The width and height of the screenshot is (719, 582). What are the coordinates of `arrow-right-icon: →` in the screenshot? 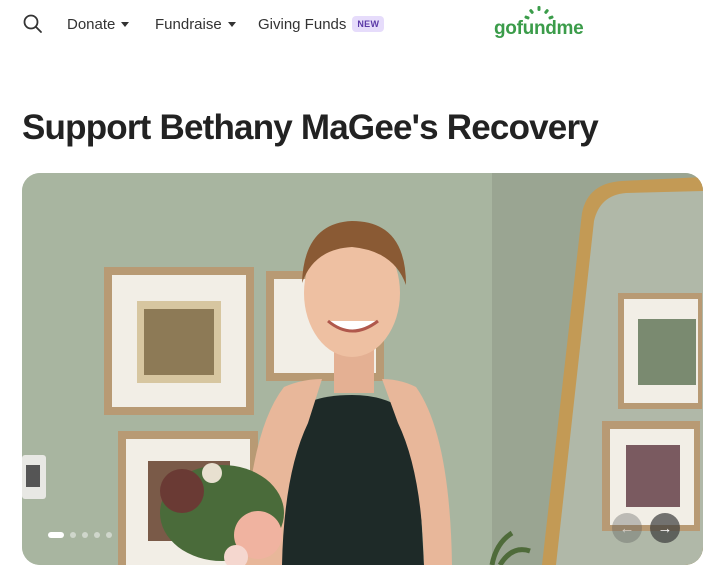 It's located at (665, 528).